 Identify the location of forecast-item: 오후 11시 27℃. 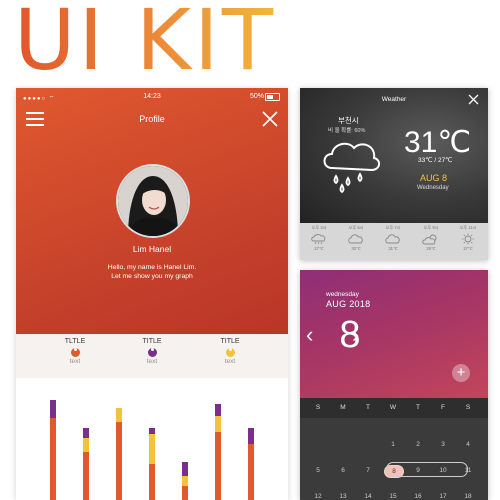
(468, 238).